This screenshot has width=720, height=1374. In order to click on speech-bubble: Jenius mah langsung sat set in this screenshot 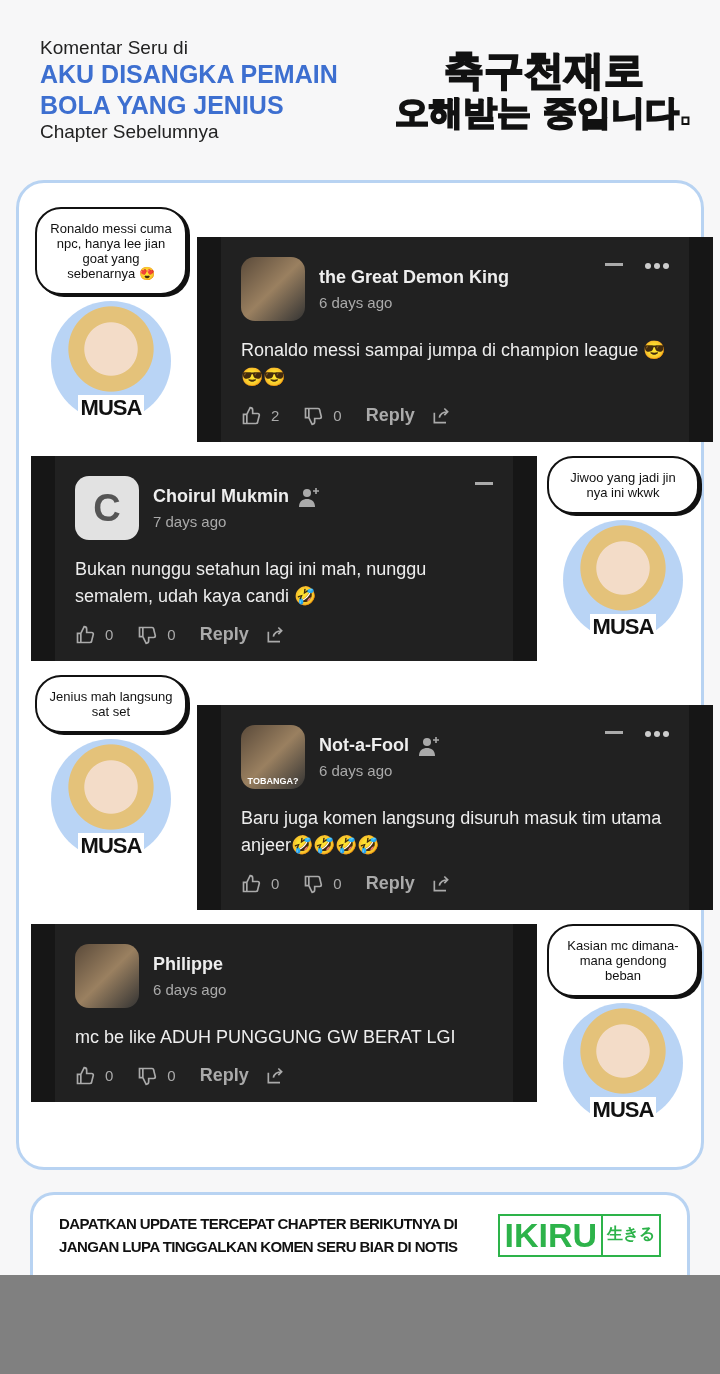, I will do `click(111, 704)`.